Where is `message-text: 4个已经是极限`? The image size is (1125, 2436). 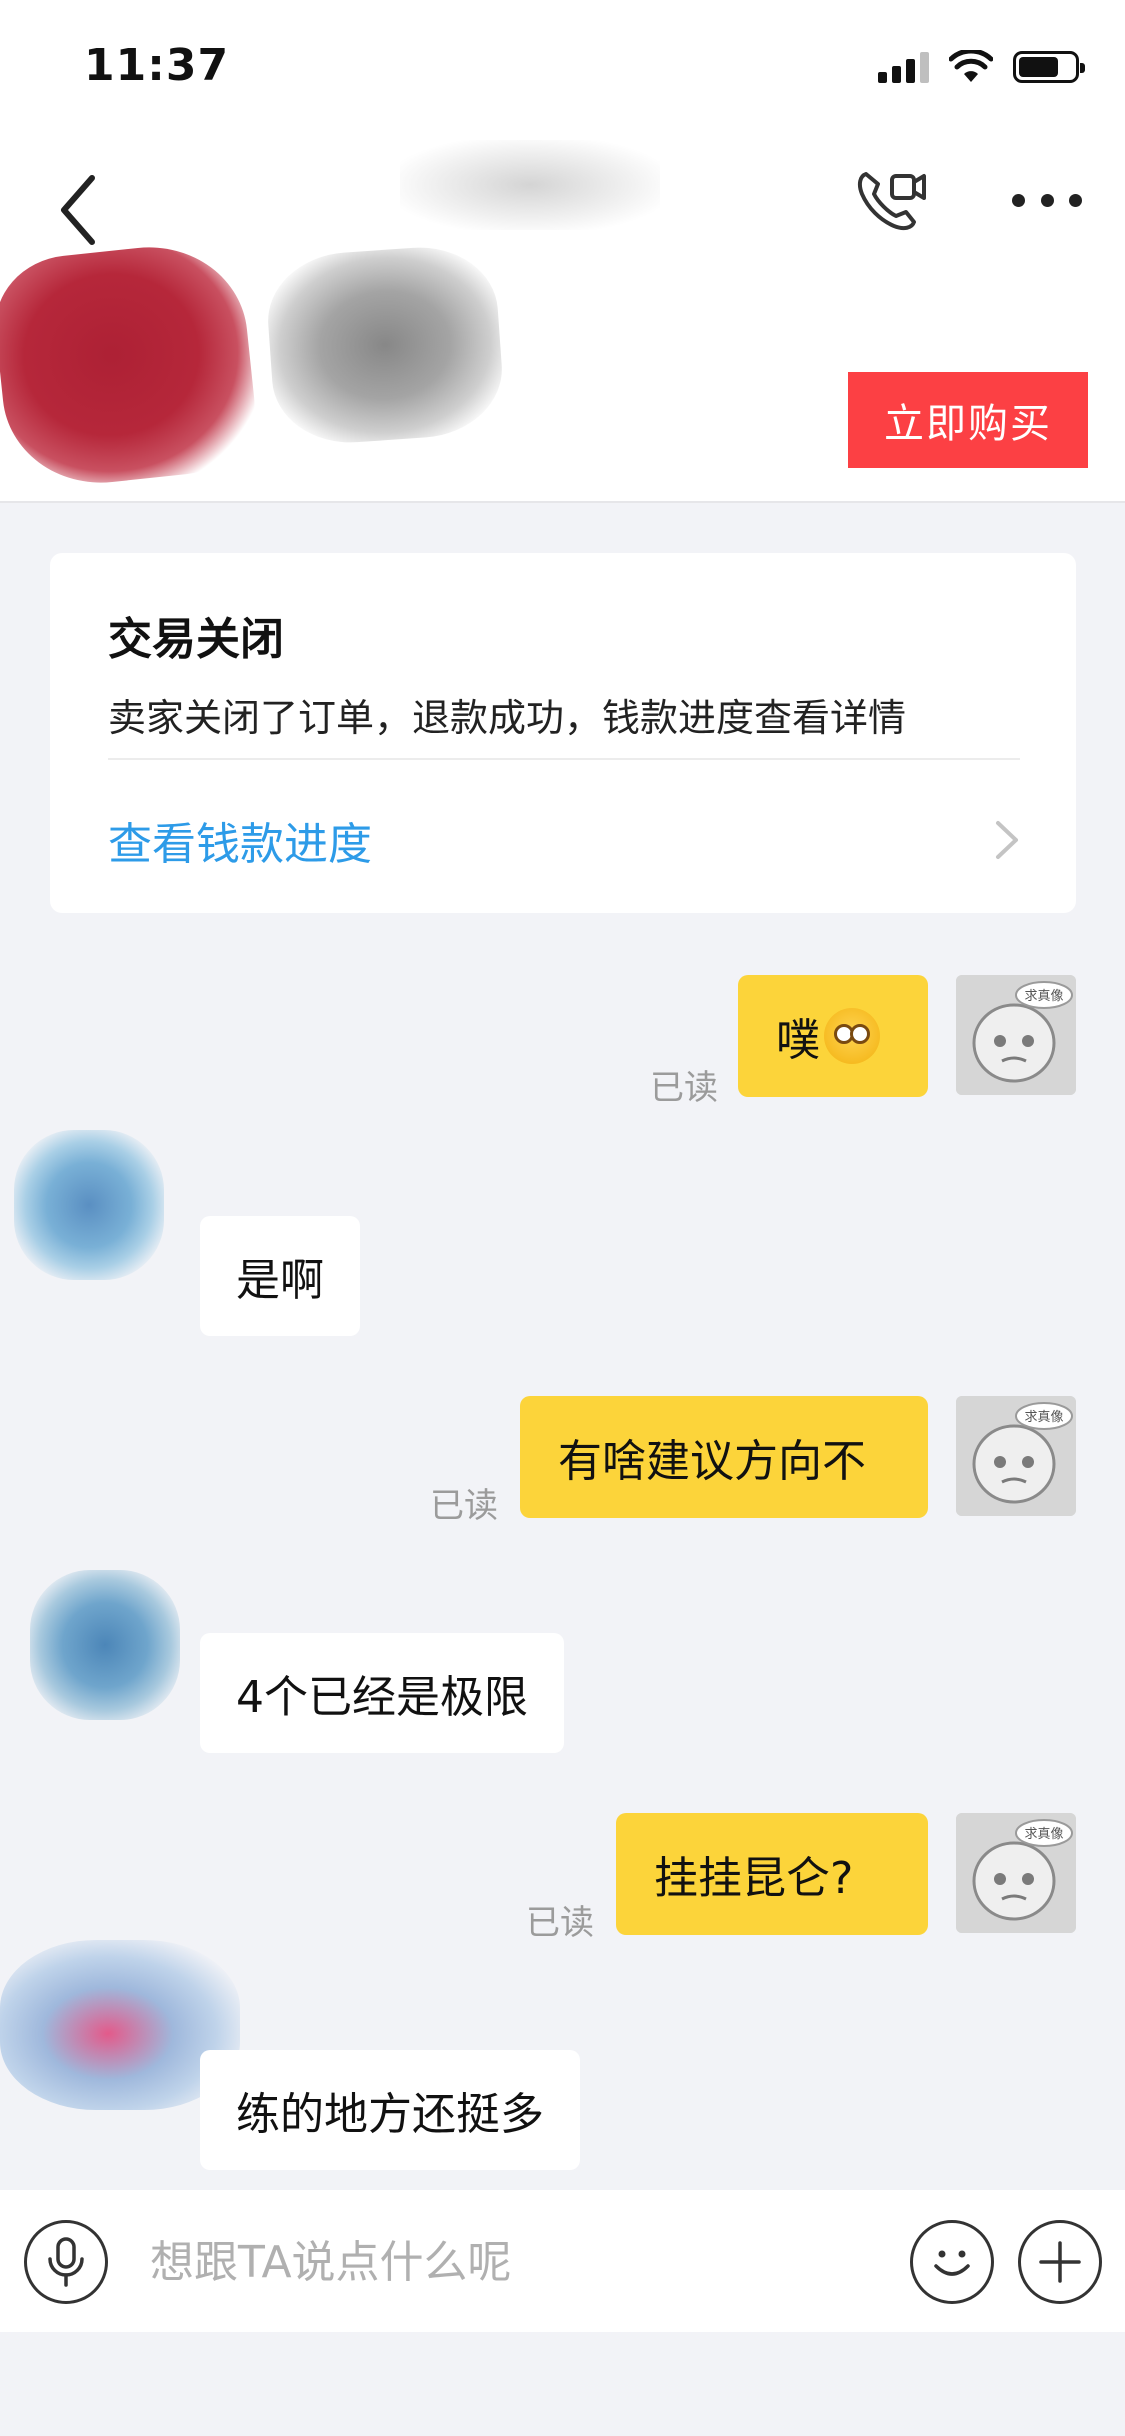 message-text: 4个已经是极限 is located at coordinates (382, 1697).